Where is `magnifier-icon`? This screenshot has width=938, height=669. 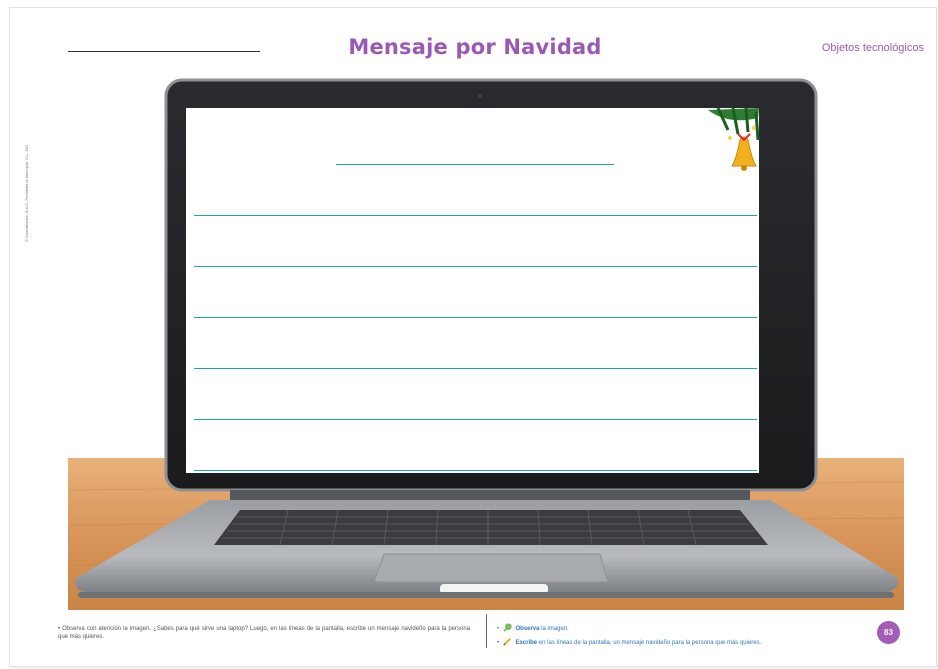 magnifier-icon is located at coordinates (507, 627).